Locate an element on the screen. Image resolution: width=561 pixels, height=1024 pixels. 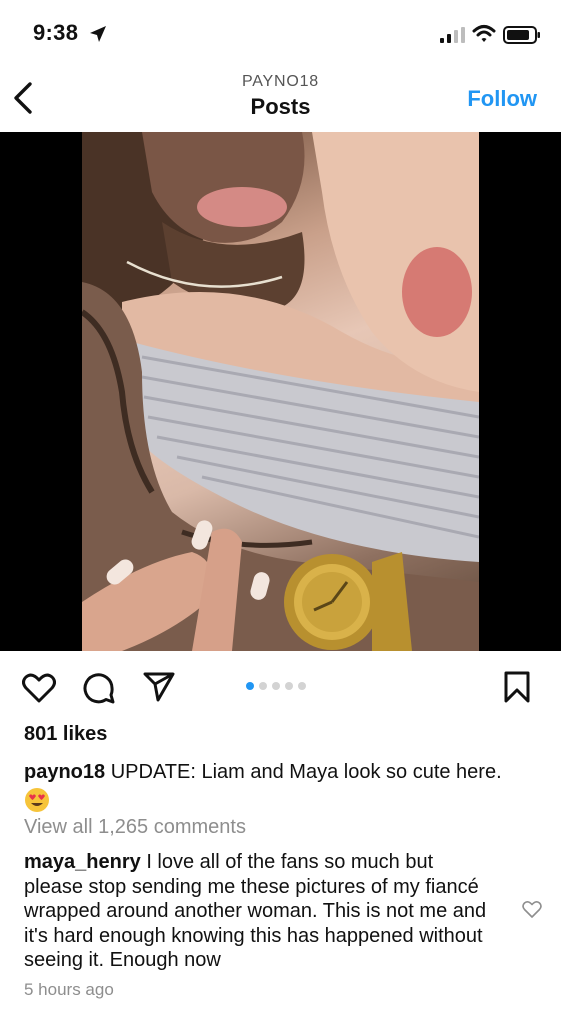
status-time: 9:38 is located at coordinates (56, 32).